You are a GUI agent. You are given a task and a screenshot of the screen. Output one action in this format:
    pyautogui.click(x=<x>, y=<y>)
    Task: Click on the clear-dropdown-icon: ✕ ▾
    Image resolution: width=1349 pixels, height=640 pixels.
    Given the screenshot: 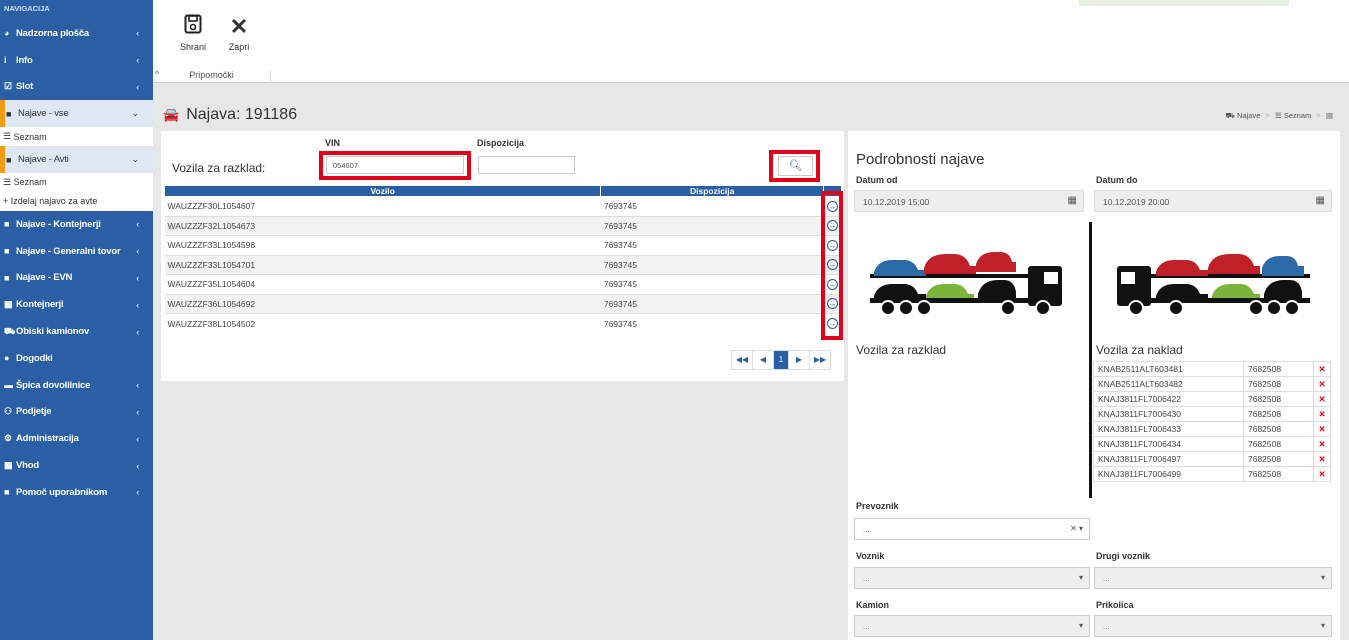 What is the action you would take?
    pyautogui.click(x=1076, y=528)
    